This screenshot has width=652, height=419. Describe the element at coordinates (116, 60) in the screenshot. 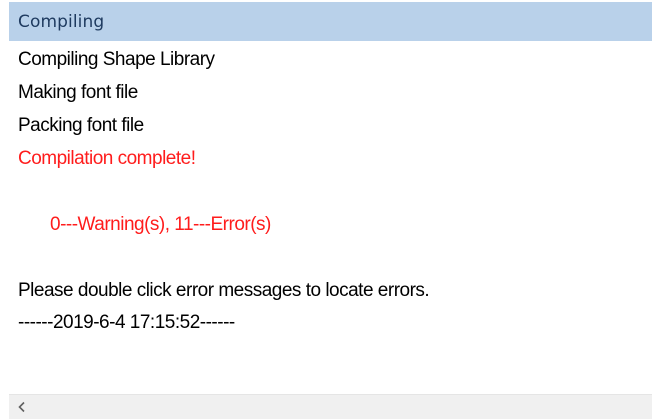

I see `output-line-compiling-shape-library: Compiling Shape Library` at that location.